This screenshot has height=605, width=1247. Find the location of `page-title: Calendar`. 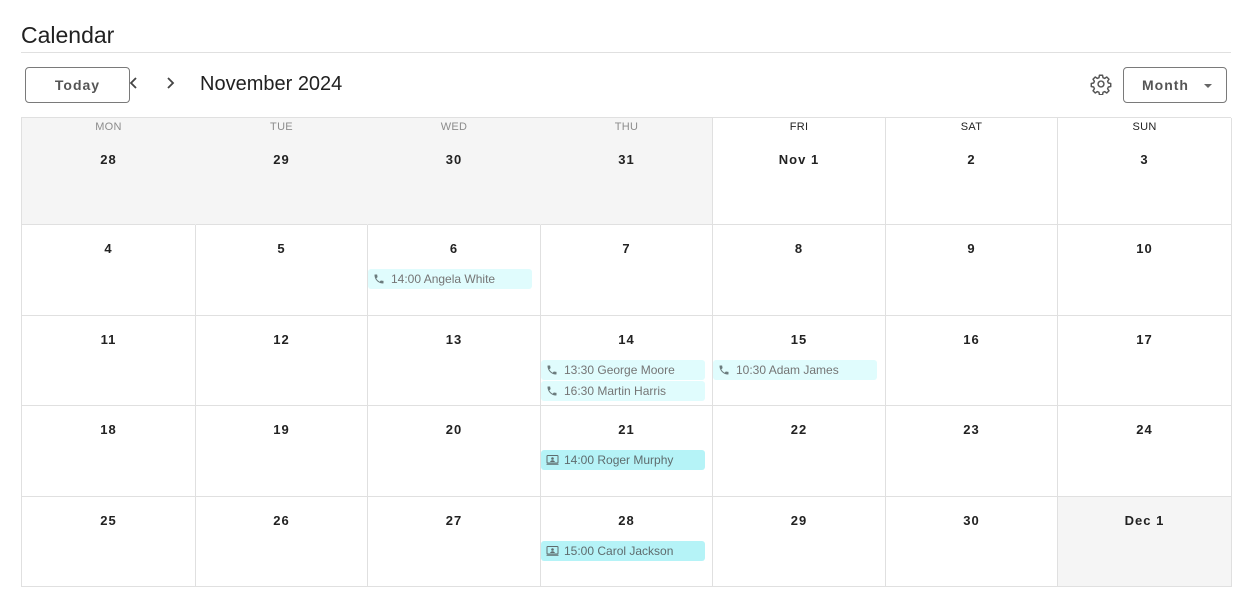

page-title: Calendar is located at coordinates (68, 35).